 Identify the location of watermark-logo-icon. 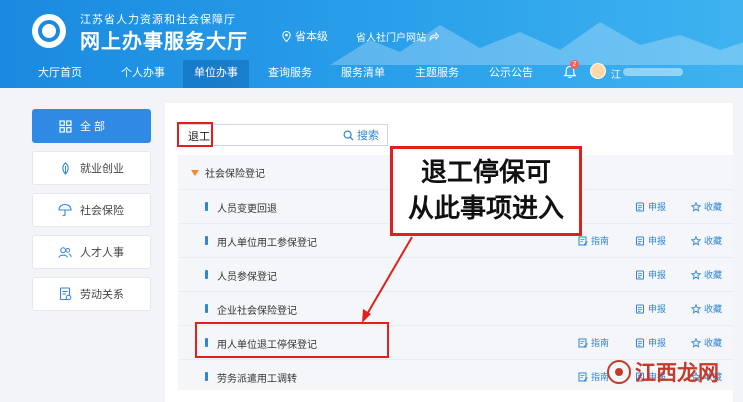
(619, 372).